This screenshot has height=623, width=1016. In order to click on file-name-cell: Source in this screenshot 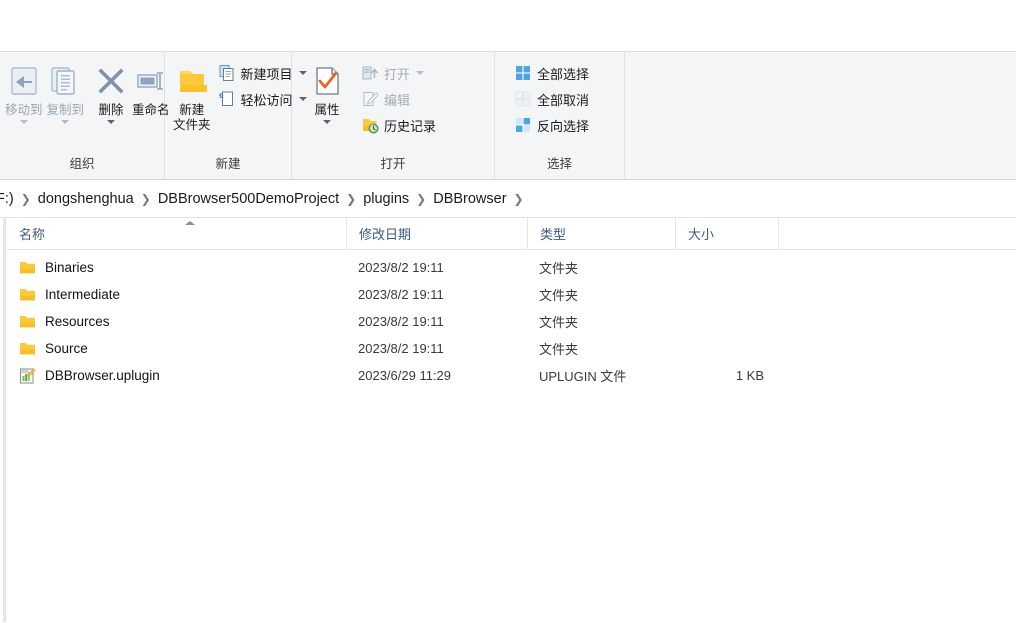, I will do `click(176, 348)`.